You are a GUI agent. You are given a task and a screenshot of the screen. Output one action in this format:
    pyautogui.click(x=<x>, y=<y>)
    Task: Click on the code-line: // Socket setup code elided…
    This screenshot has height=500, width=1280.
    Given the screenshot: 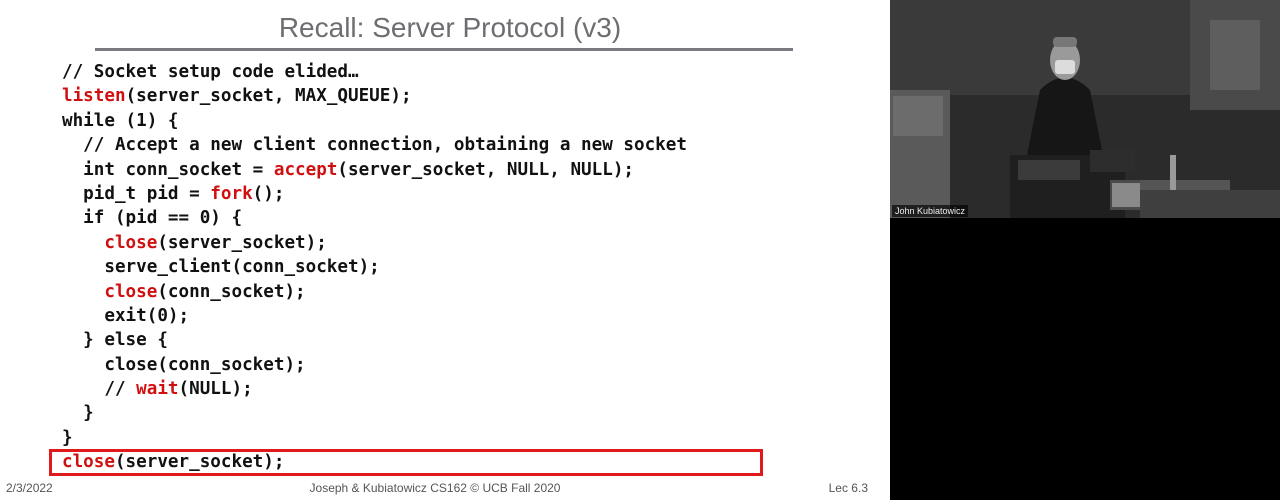 What is the action you would take?
    pyautogui.click(x=374, y=72)
    